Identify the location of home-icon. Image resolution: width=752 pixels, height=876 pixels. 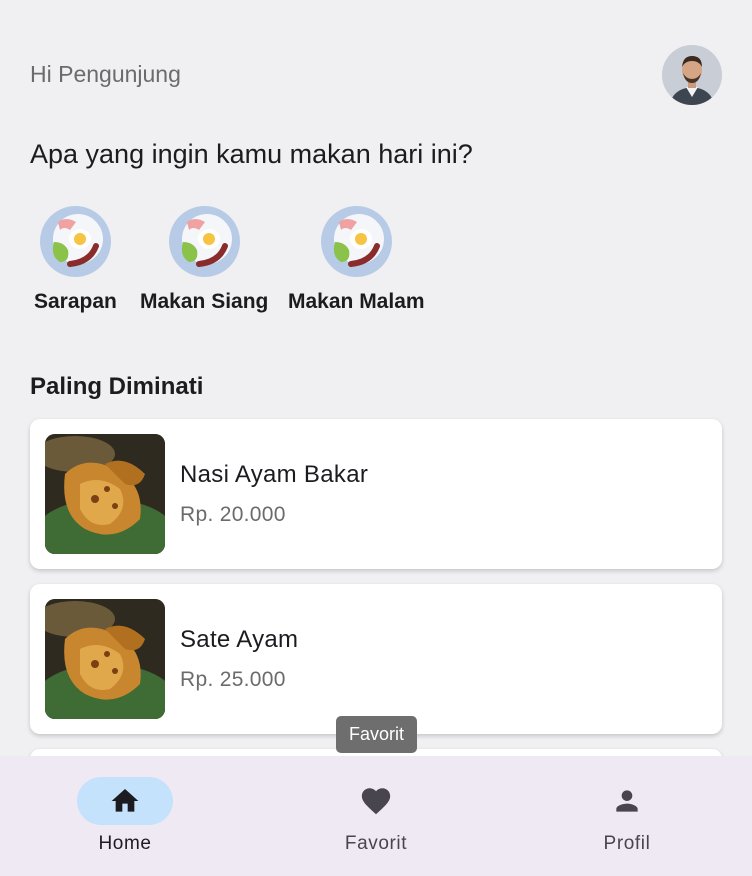
(125, 800).